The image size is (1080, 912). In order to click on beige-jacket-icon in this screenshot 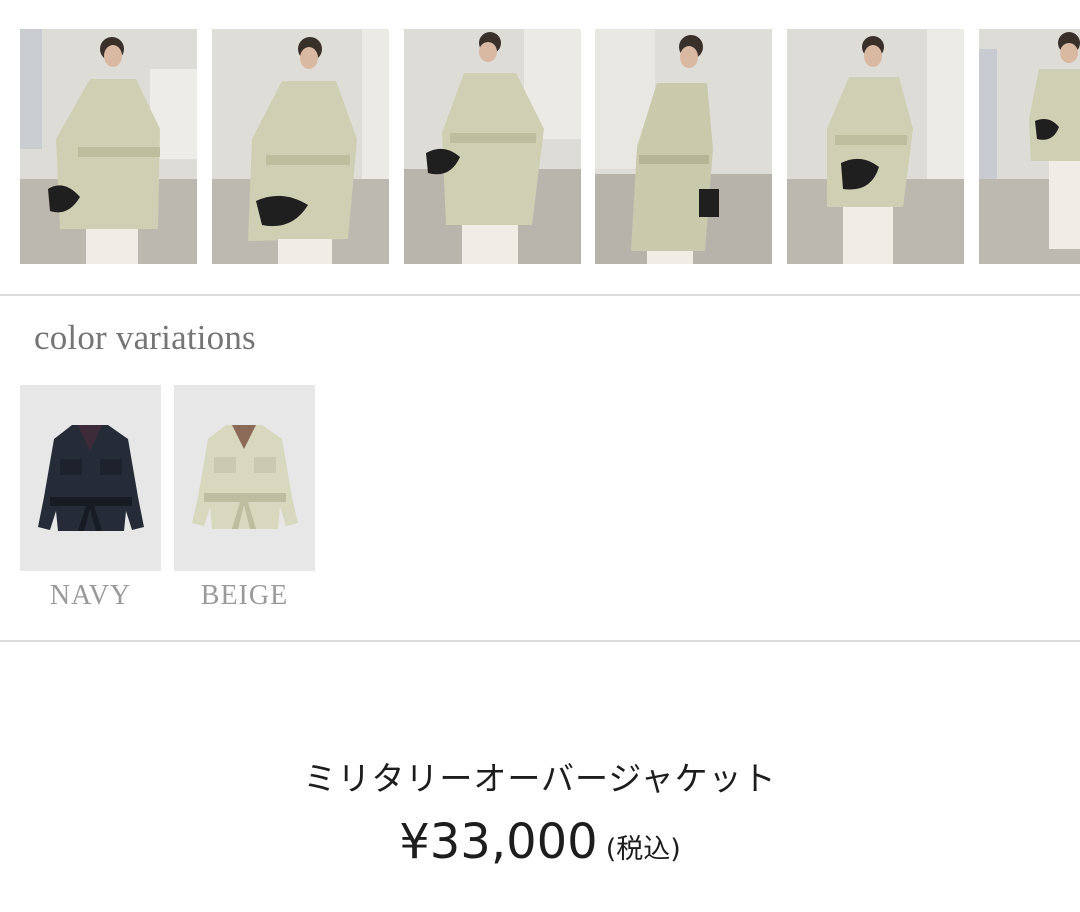, I will do `click(245, 477)`.